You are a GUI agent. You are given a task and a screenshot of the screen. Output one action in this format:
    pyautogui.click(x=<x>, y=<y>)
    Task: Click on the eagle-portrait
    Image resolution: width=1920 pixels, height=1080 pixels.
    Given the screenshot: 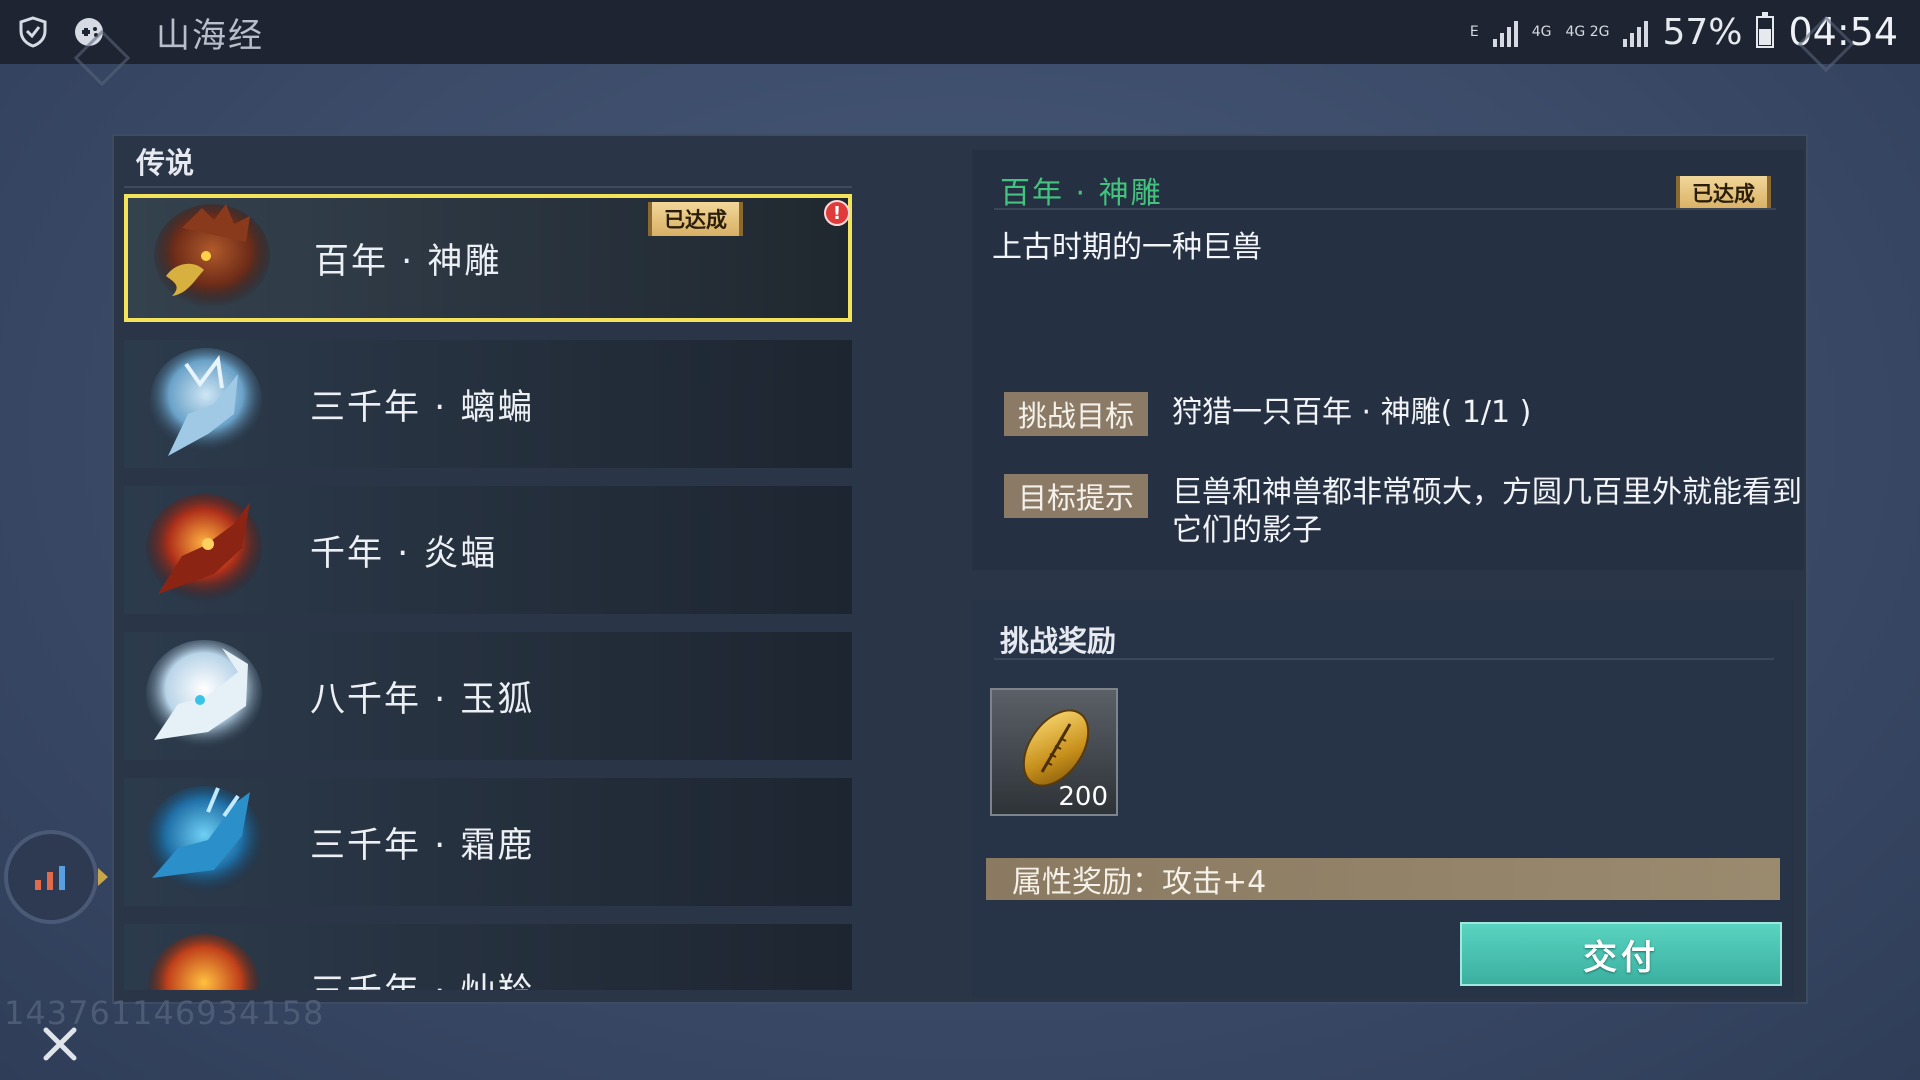 What is the action you would take?
    pyautogui.click(x=207, y=258)
    